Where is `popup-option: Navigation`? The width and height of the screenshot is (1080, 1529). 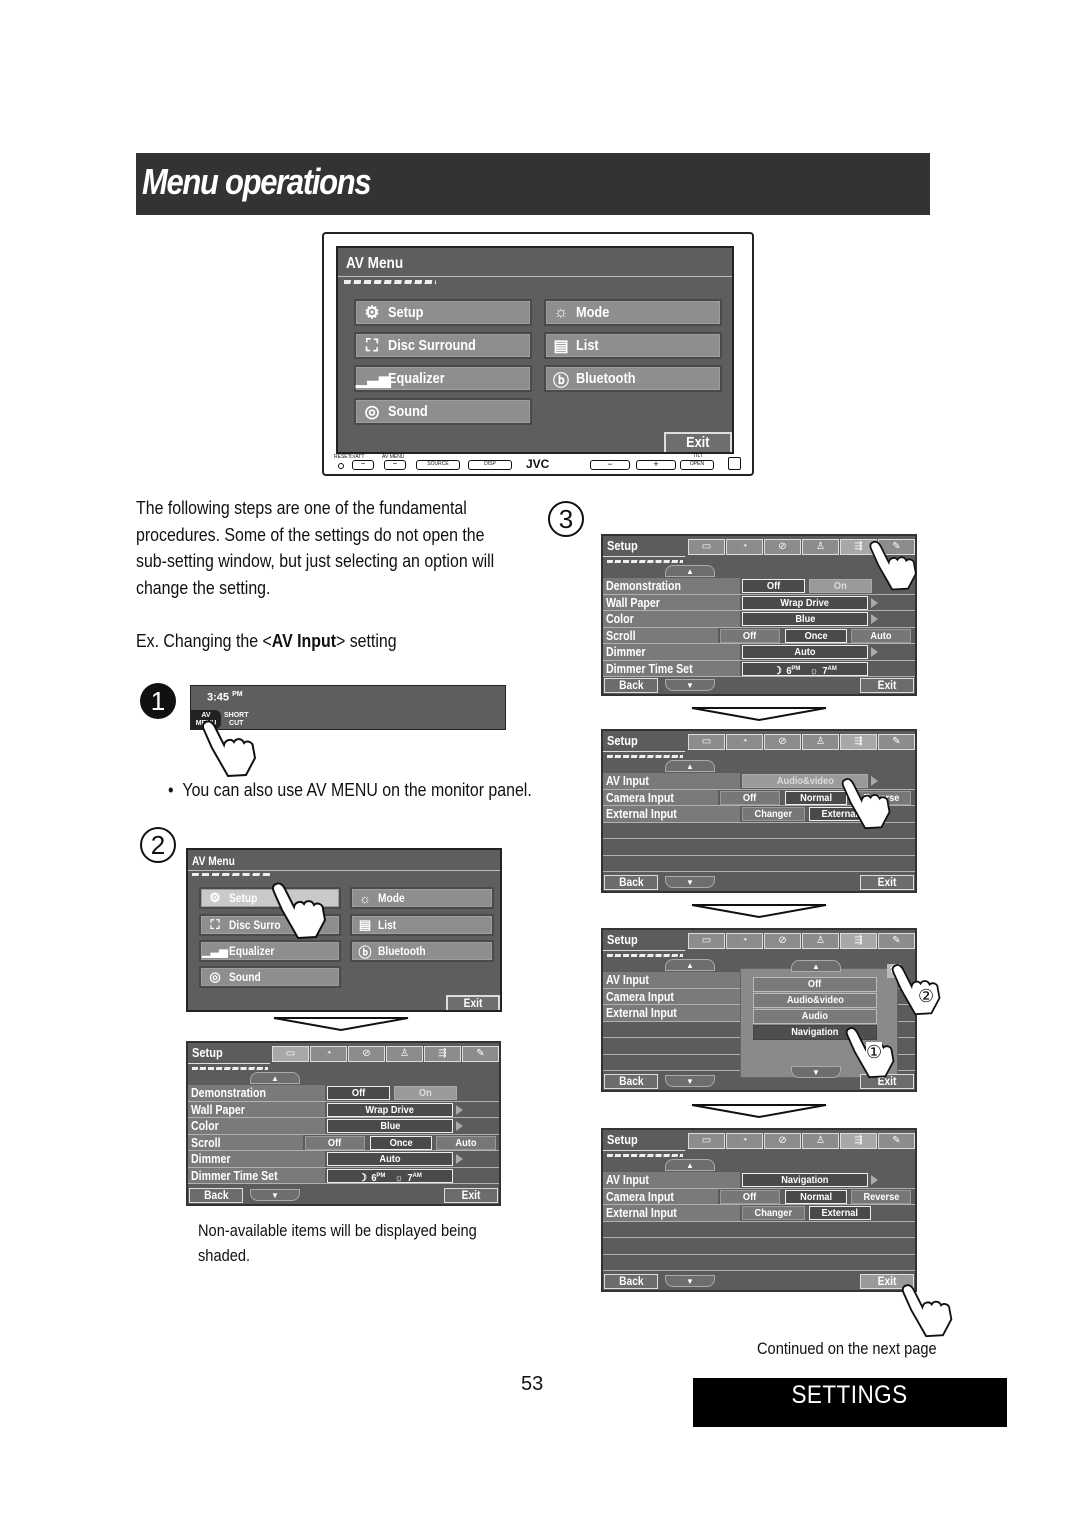
popup-option: Navigation is located at coordinates (815, 1032).